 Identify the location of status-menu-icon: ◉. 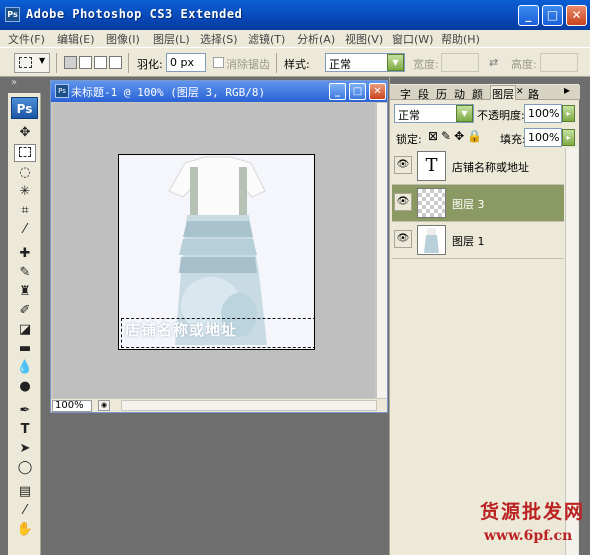
(104, 405).